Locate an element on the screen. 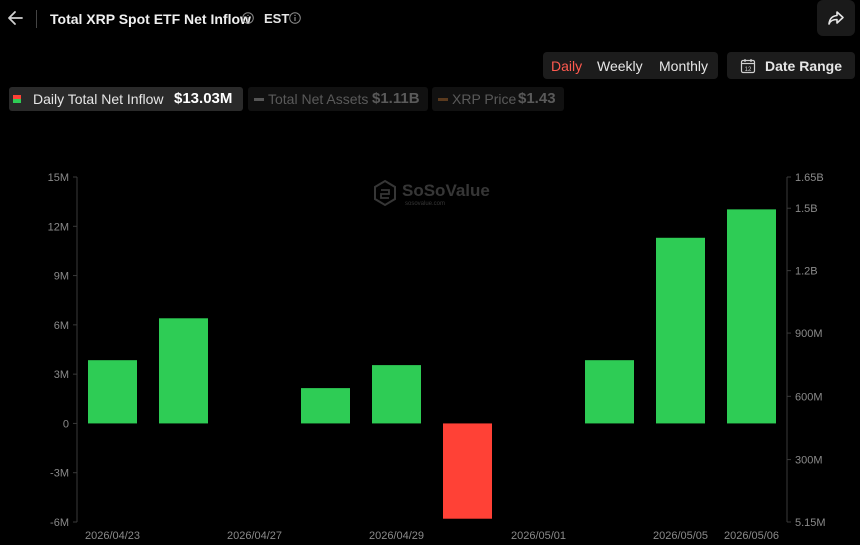 This screenshot has height=545, width=860. x-tick-label: 2026/04/27 is located at coordinates (254, 536).